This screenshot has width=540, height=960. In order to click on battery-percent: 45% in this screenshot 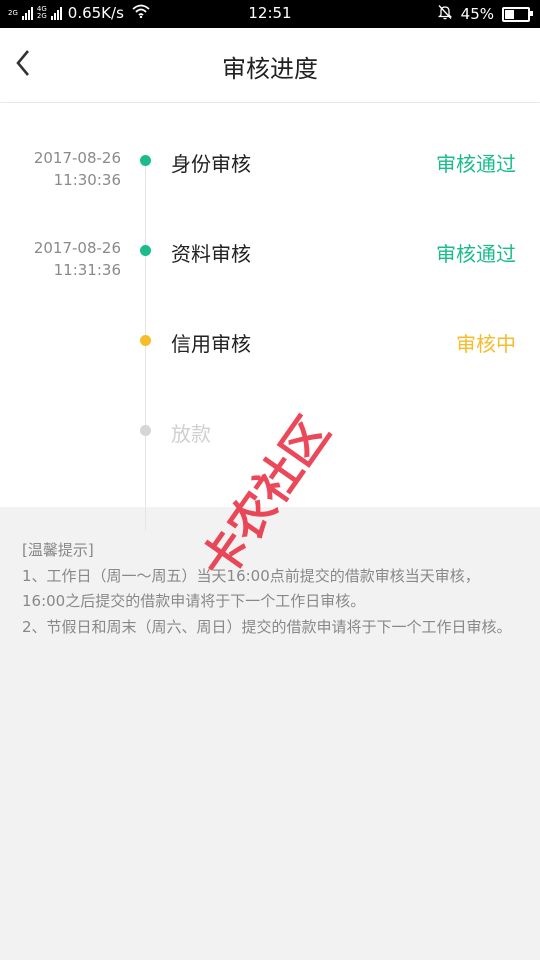, I will do `click(477, 14)`.